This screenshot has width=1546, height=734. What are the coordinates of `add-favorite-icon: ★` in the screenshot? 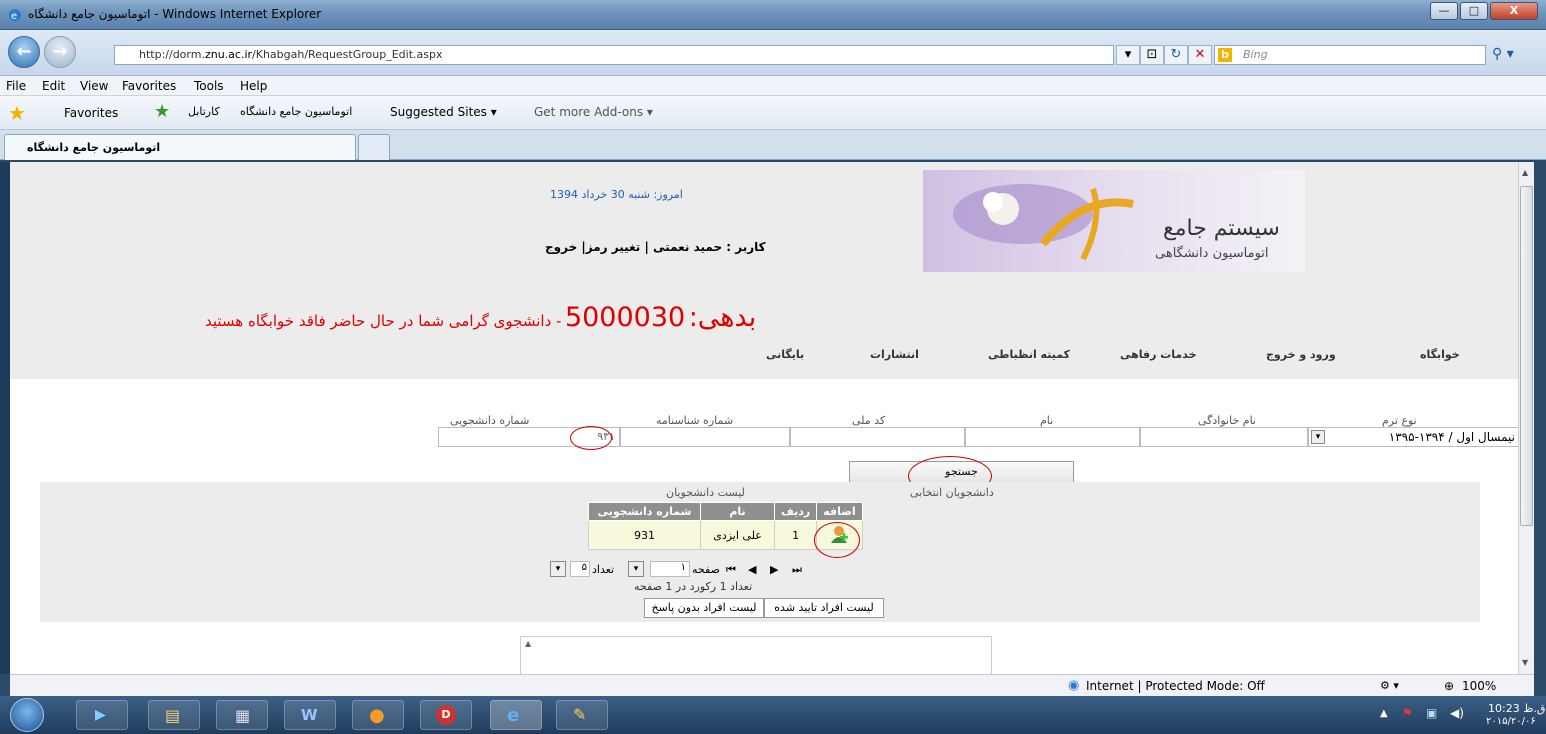 It's located at (162, 111).